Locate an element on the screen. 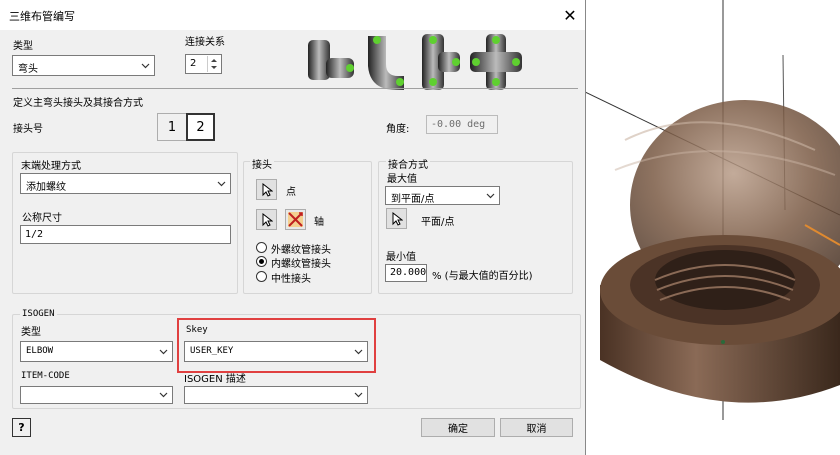  connector-number-label: 接头号 is located at coordinates (28, 129).